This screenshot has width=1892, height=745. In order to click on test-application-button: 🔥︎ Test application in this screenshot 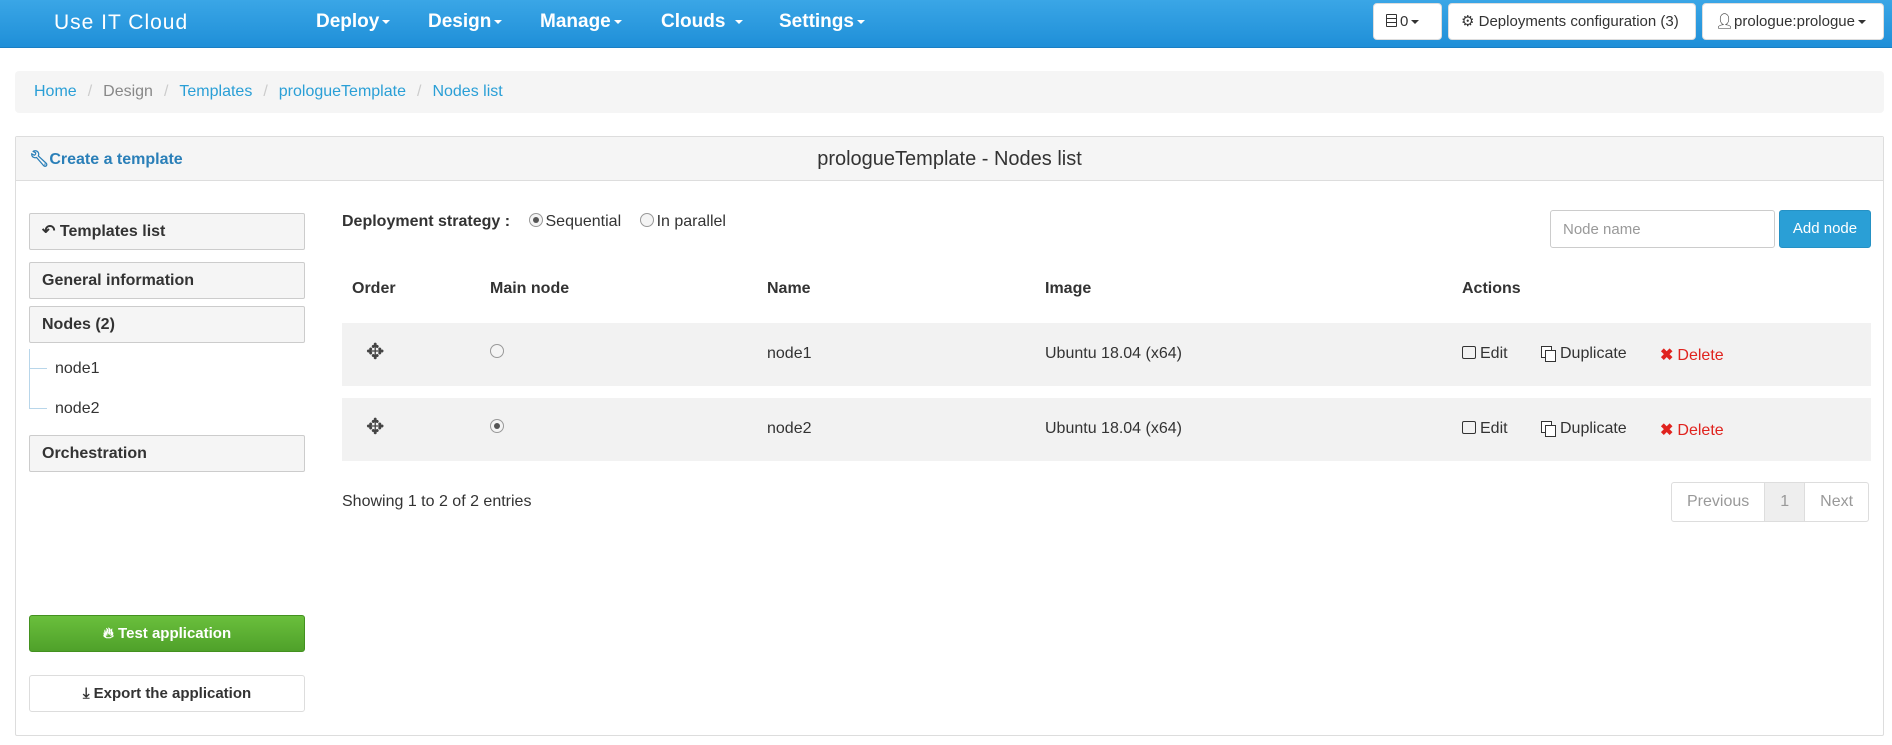, I will do `click(167, 633)`.